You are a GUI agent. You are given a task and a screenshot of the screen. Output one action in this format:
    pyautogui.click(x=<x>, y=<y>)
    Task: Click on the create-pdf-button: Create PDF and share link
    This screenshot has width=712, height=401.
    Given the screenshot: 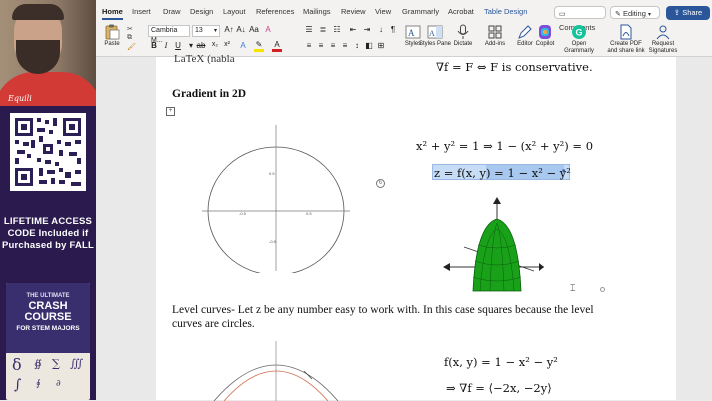 What is the action you would take?
    pyautogui.click(x=626, y=39)
    